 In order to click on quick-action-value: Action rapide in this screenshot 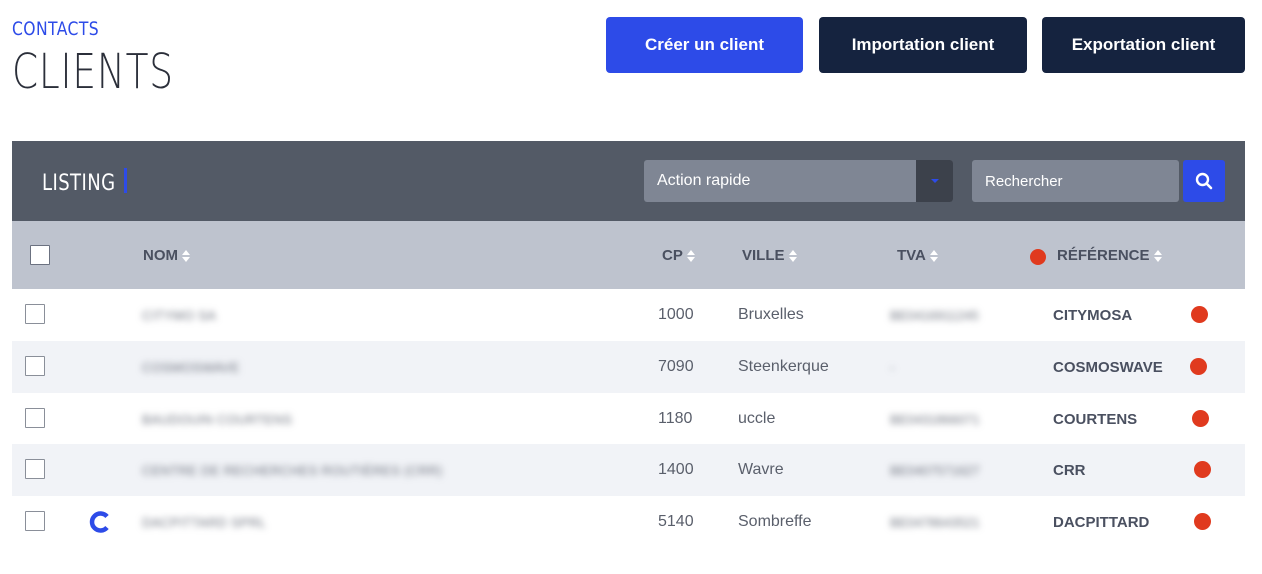, I will do `click(704, 180)`.